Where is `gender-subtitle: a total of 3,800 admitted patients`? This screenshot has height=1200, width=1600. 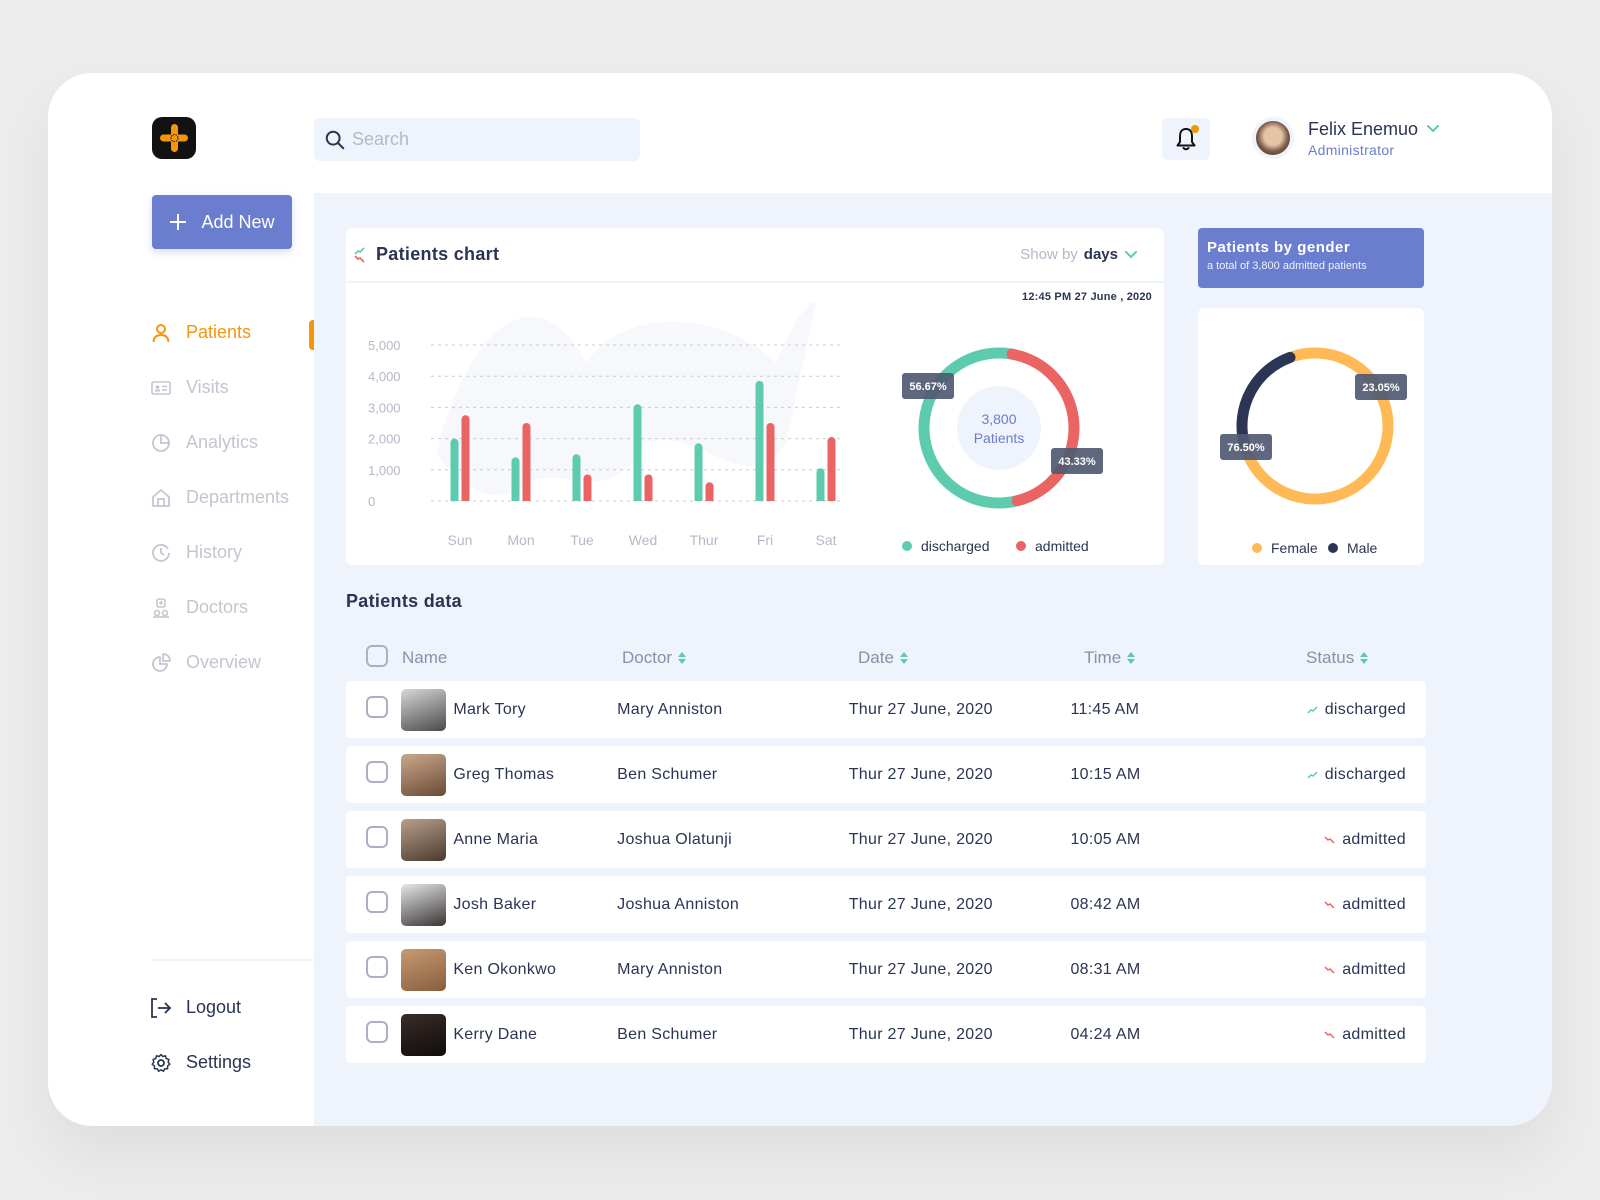
gender-subtitle: a total of 3,800 admitted patients is located at coordinates (1287, 266).